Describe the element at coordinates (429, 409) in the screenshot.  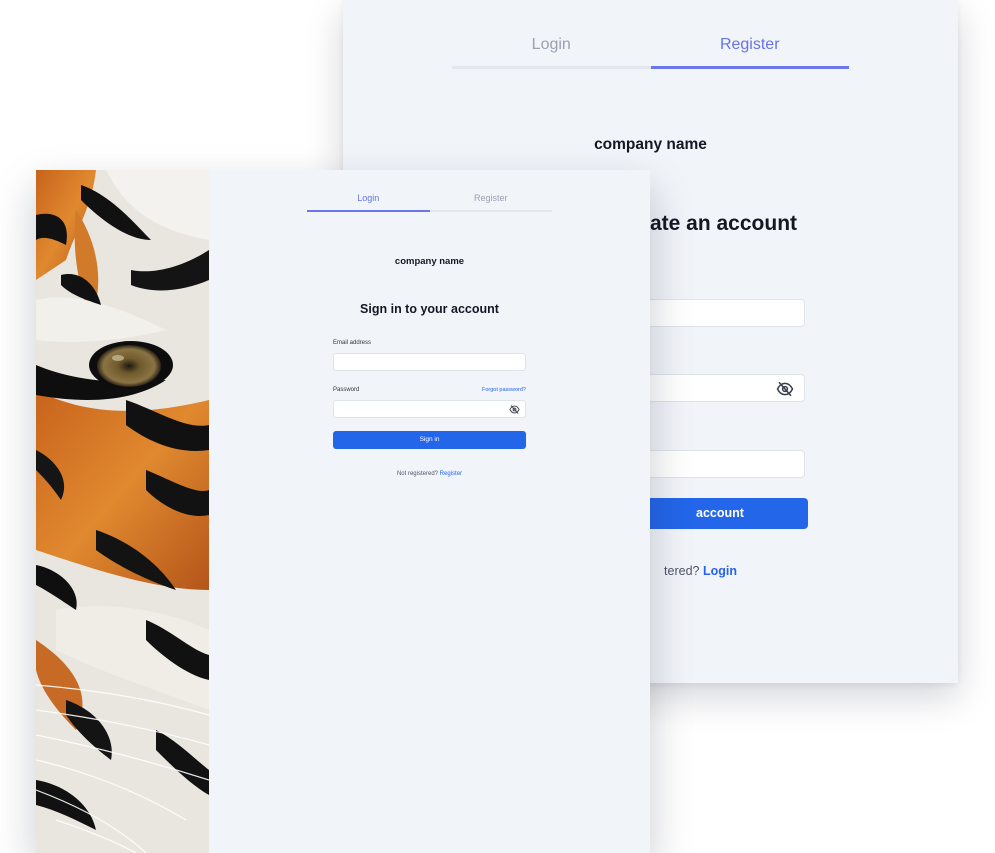
I see `password-field` at that location.